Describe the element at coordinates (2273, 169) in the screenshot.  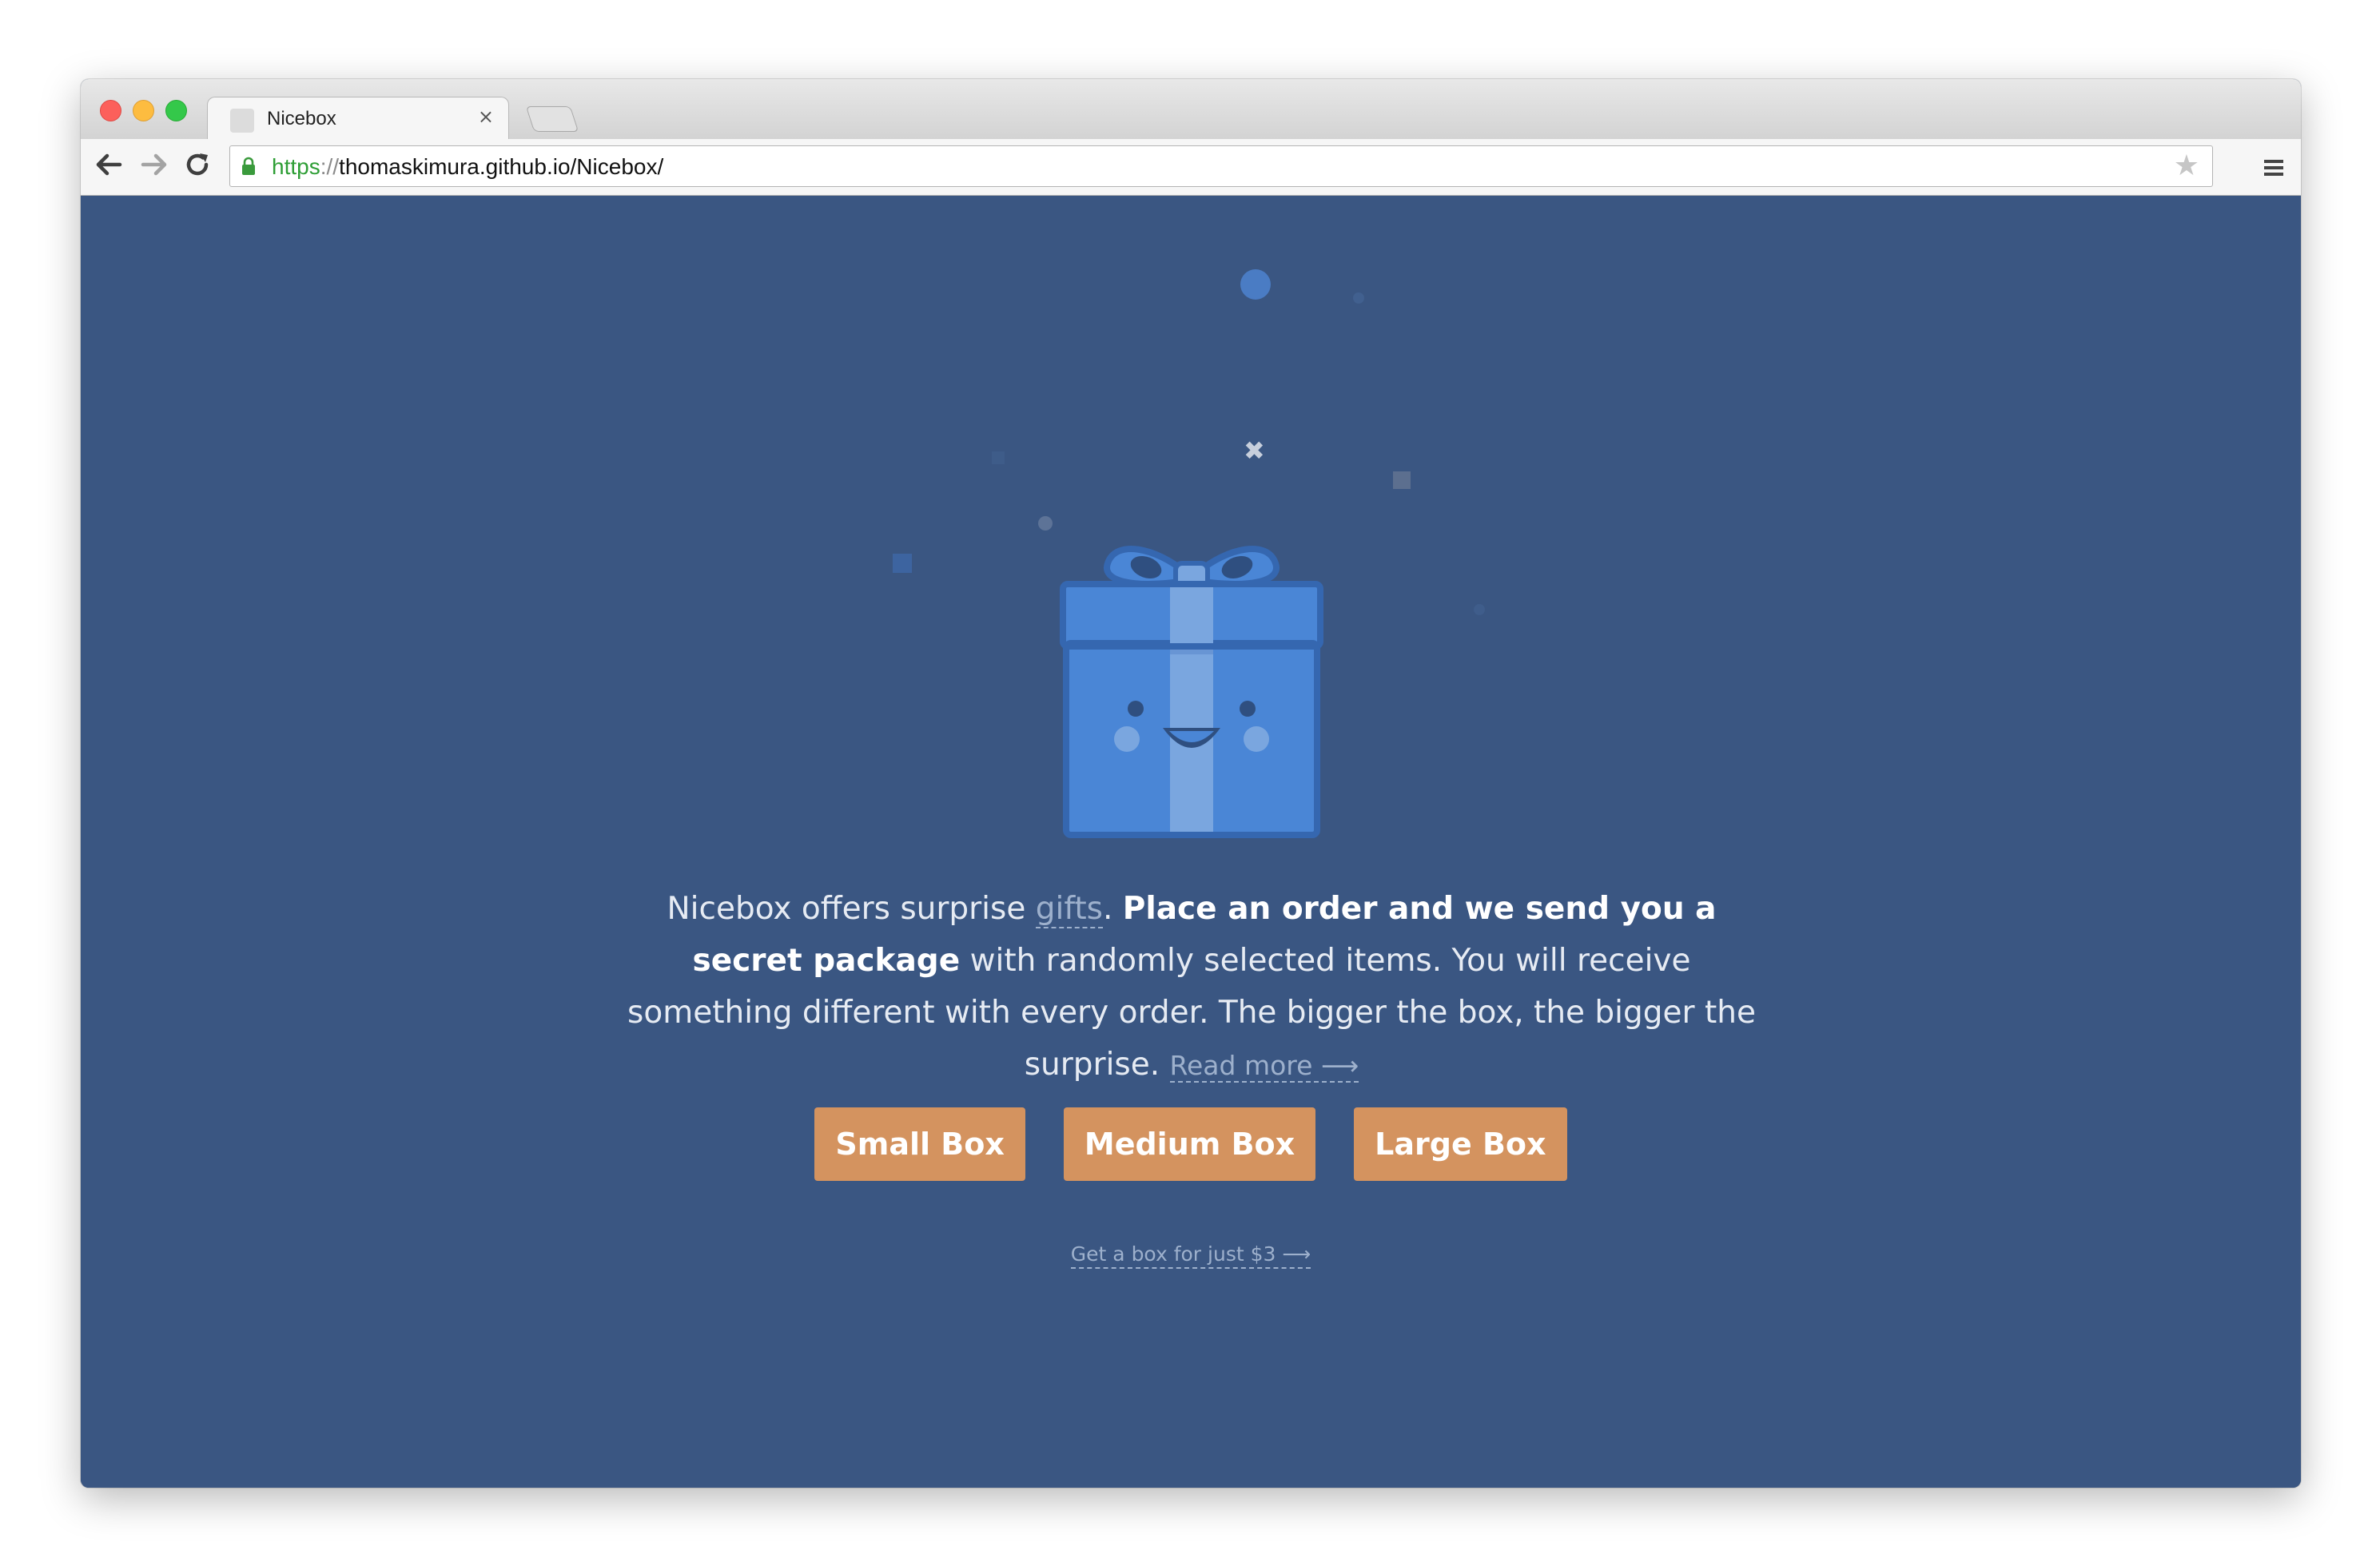
I see `menu-icon` at that location.